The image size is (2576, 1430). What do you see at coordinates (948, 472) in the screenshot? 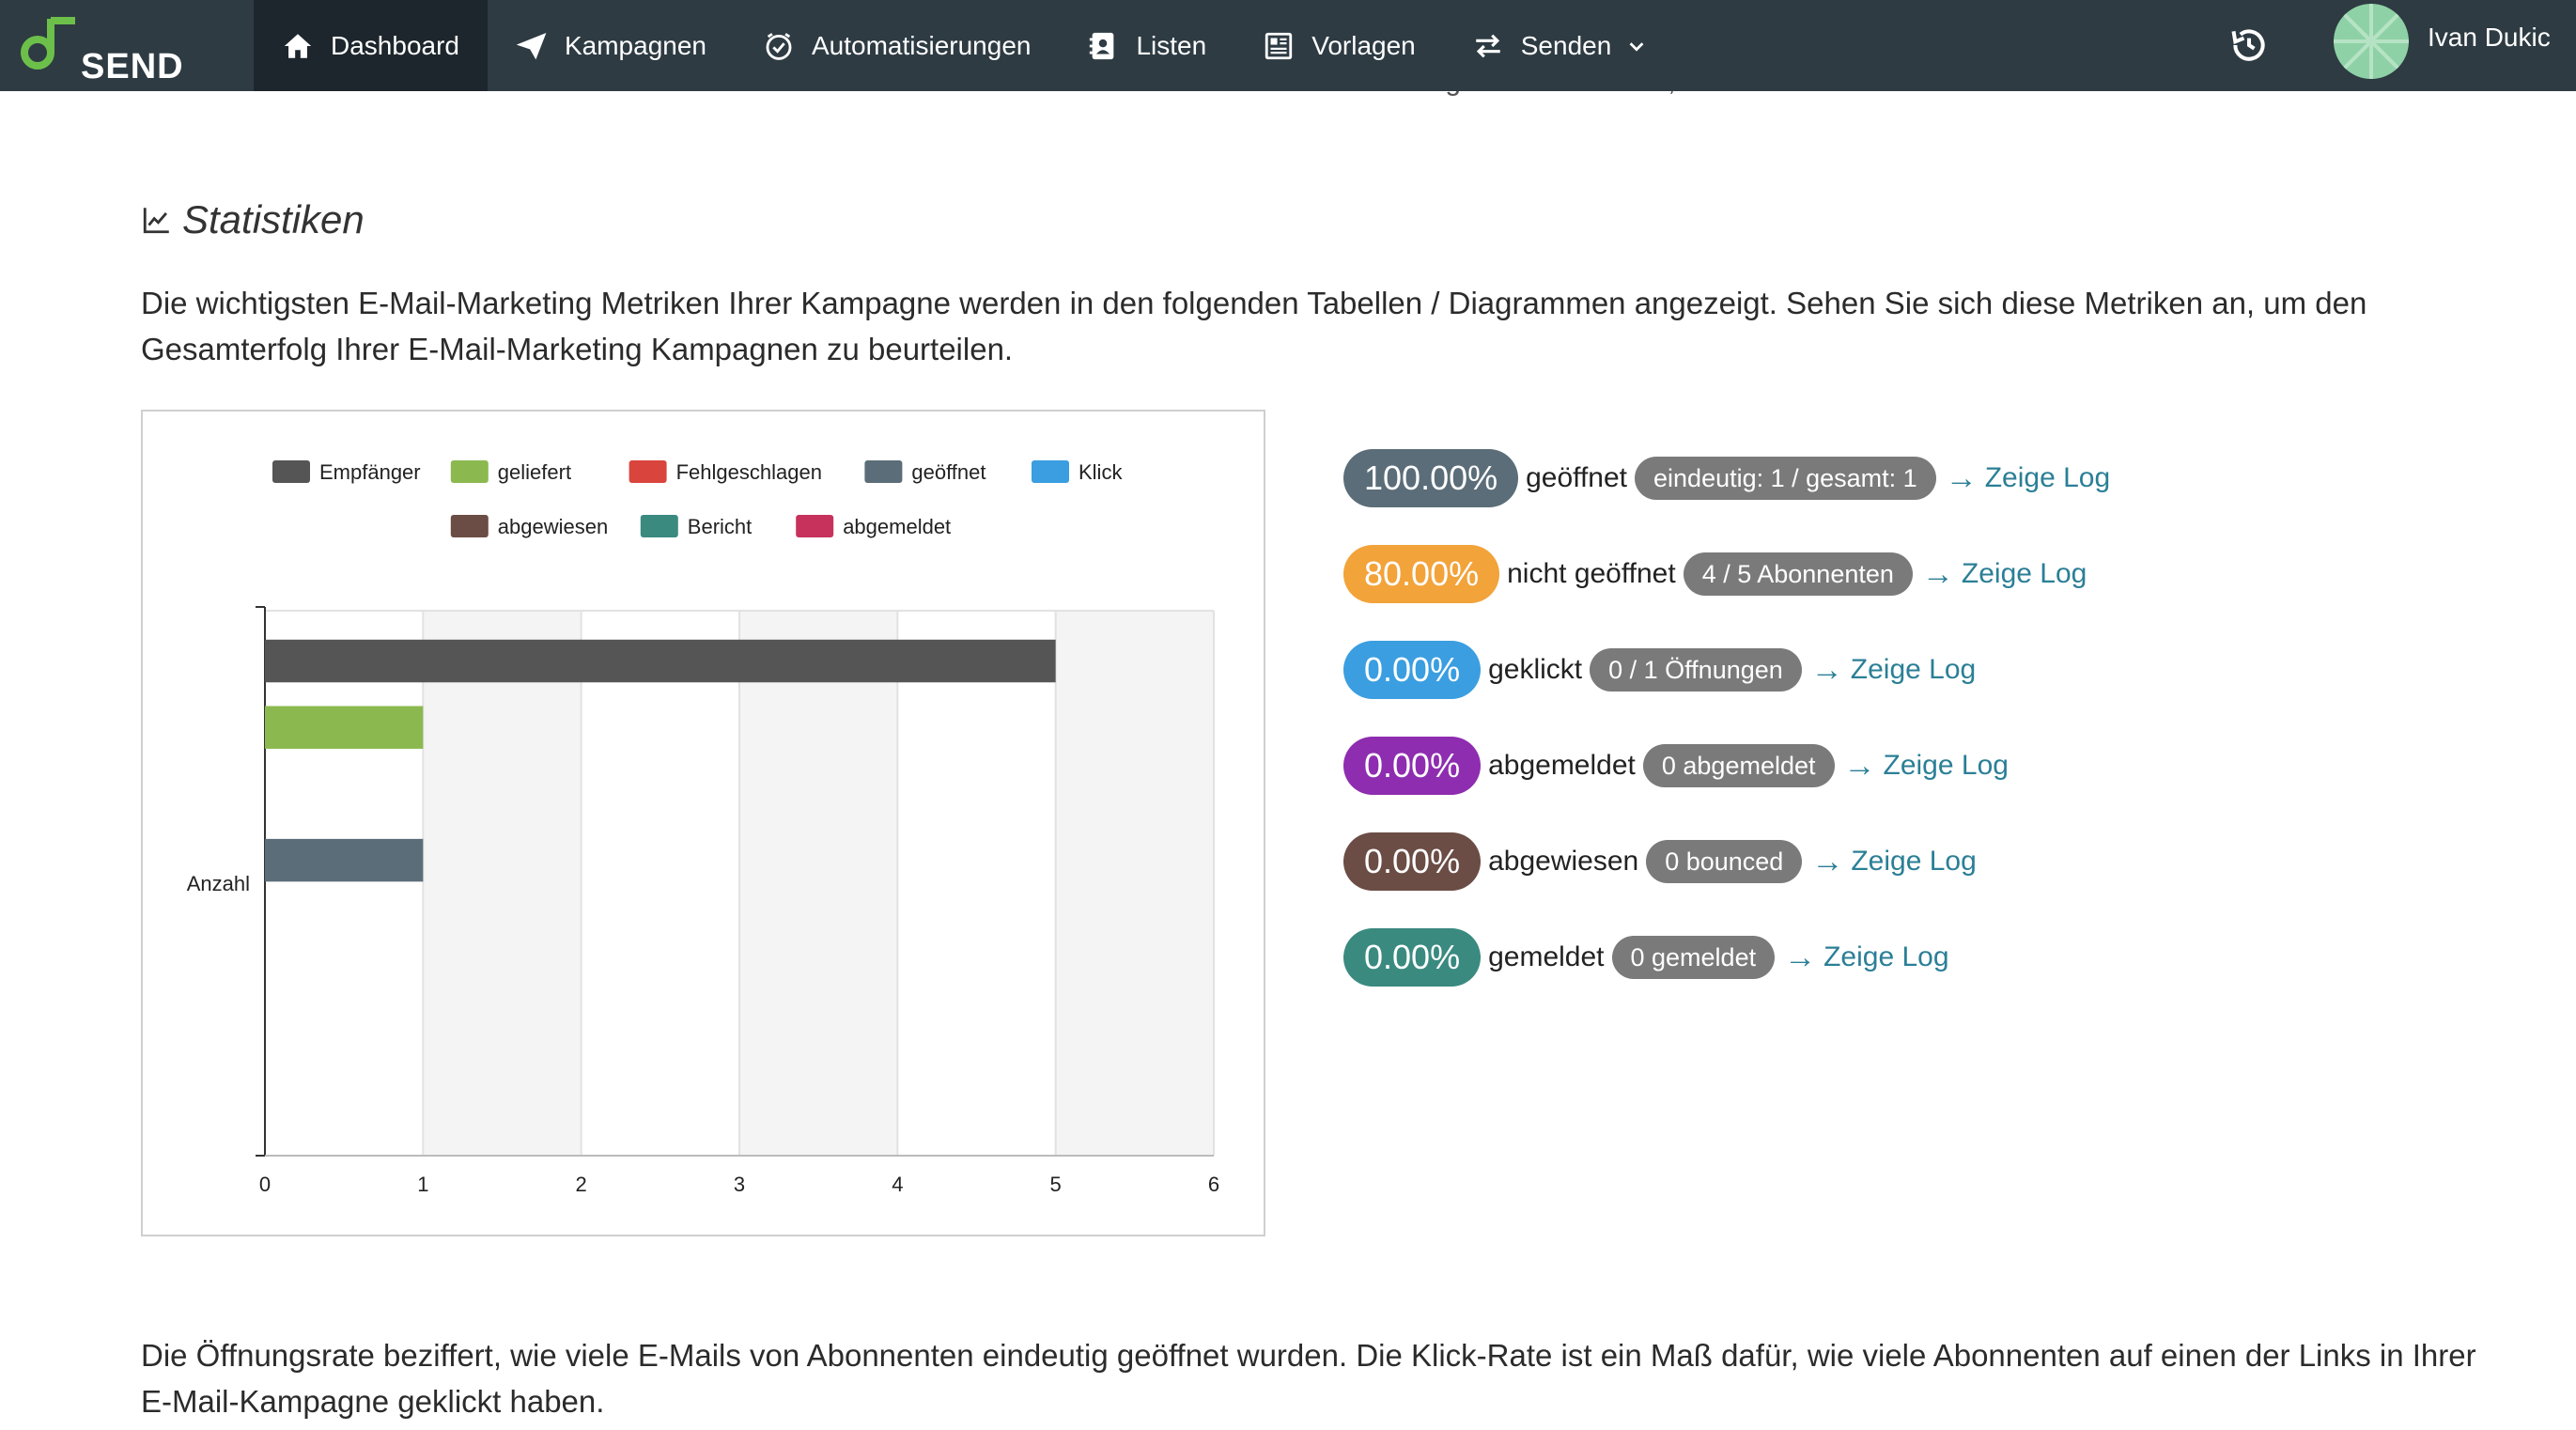
I see `legend-label: geöffnet` at bounding box center [948, 472].